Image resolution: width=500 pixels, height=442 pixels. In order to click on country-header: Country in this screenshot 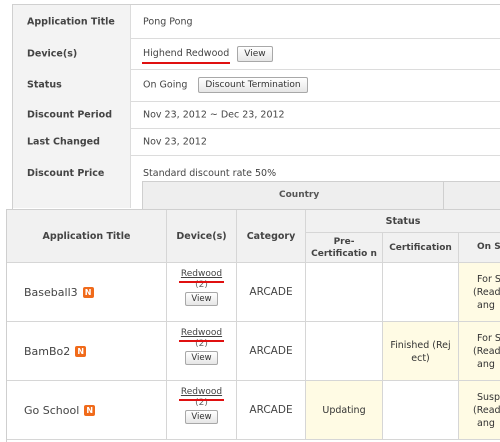, I will do `click(299, 195)`.